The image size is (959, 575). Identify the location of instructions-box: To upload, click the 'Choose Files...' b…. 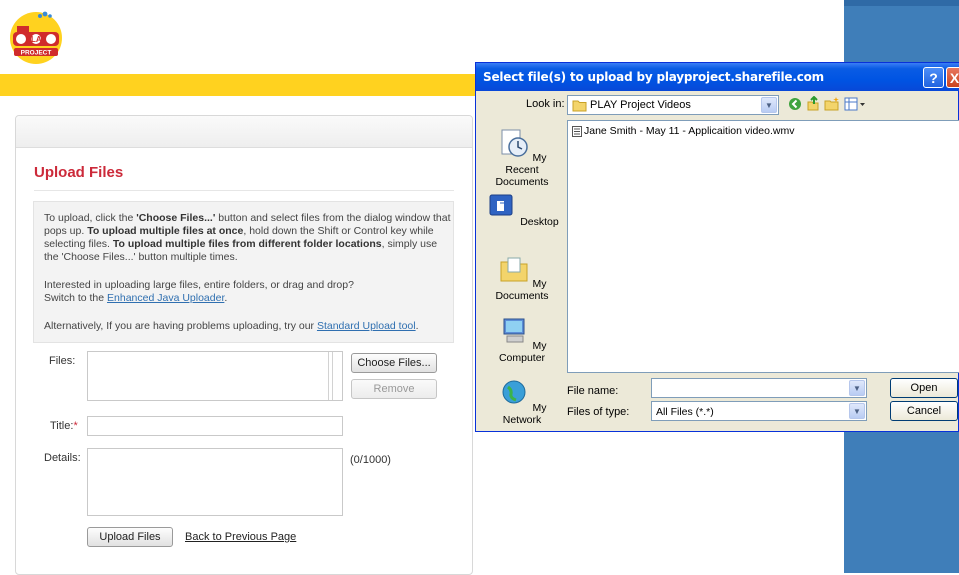
(243, 272).